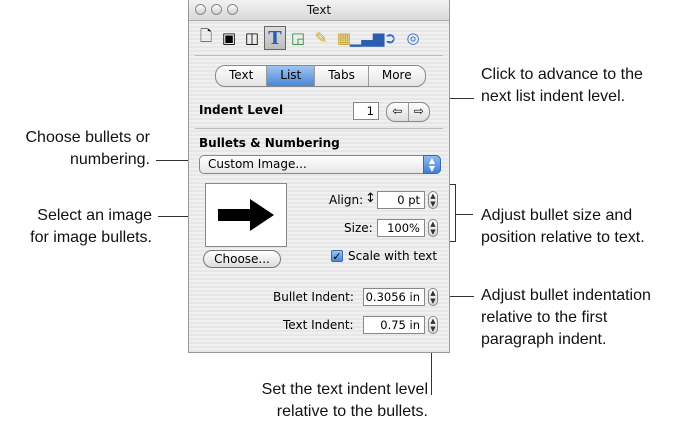  I want to click on scale-with-text-checkbox: ✓, so click(337, 256).